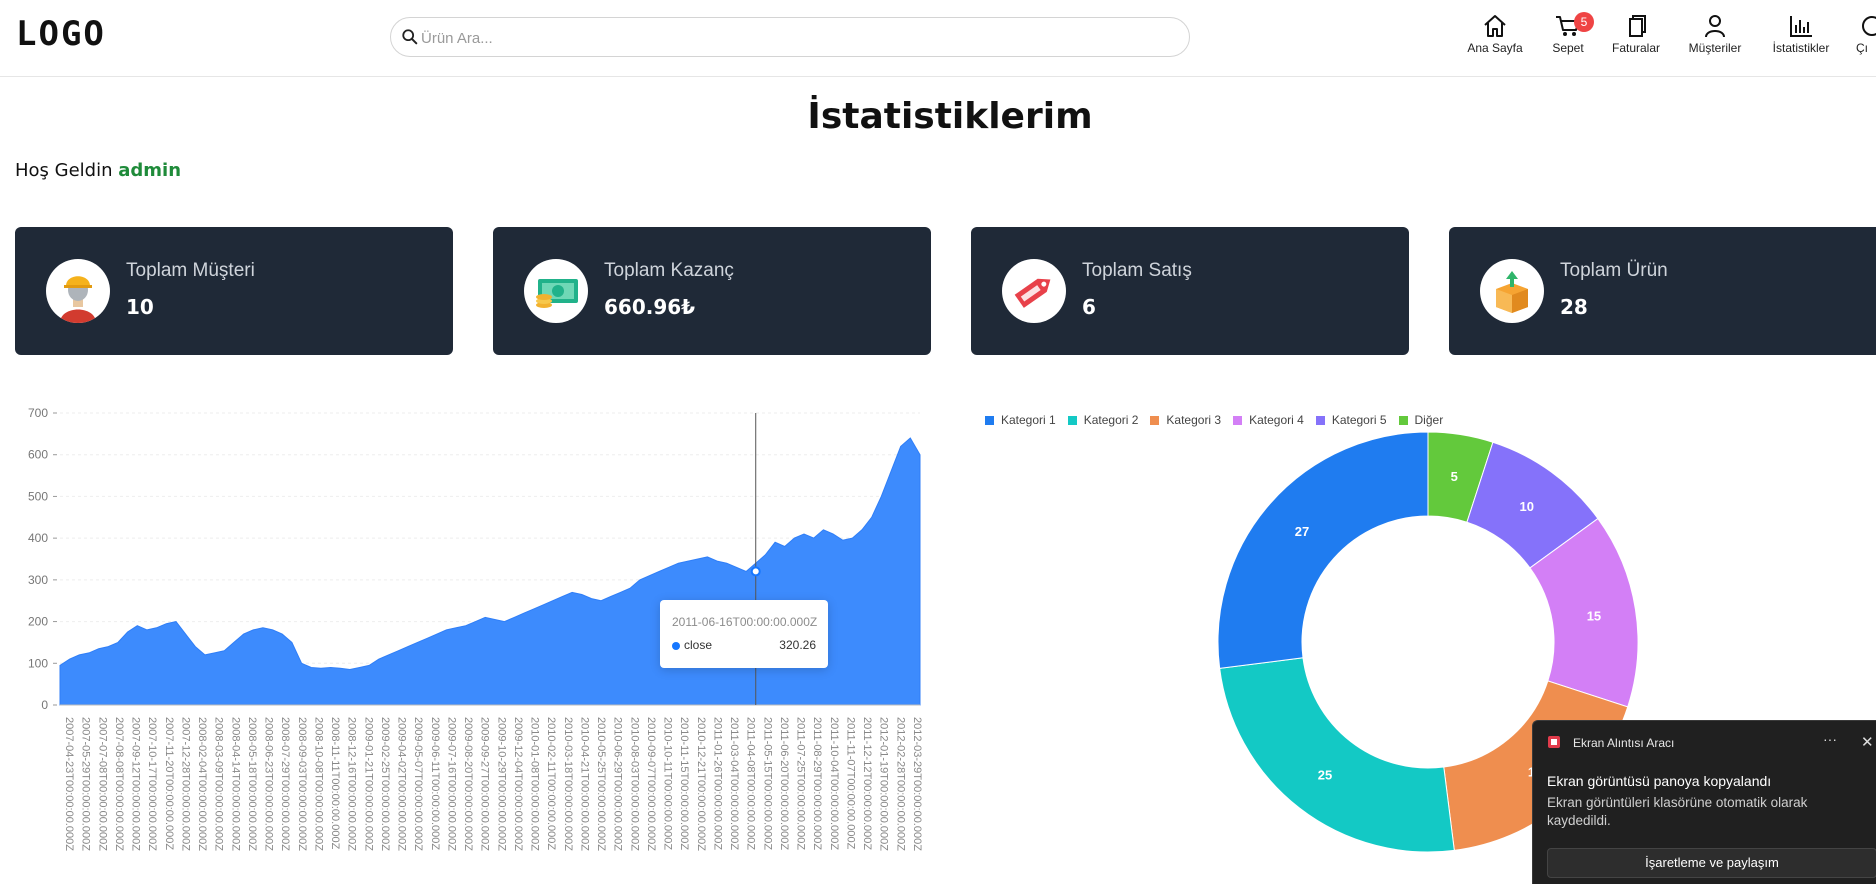 The height and width of the screenshot is (888, 1876). Describe the element at coordinates (917, 784) in the screenshot. I see `x-tick-label: 2012-03-29T00:00:00.000Z` at that location.